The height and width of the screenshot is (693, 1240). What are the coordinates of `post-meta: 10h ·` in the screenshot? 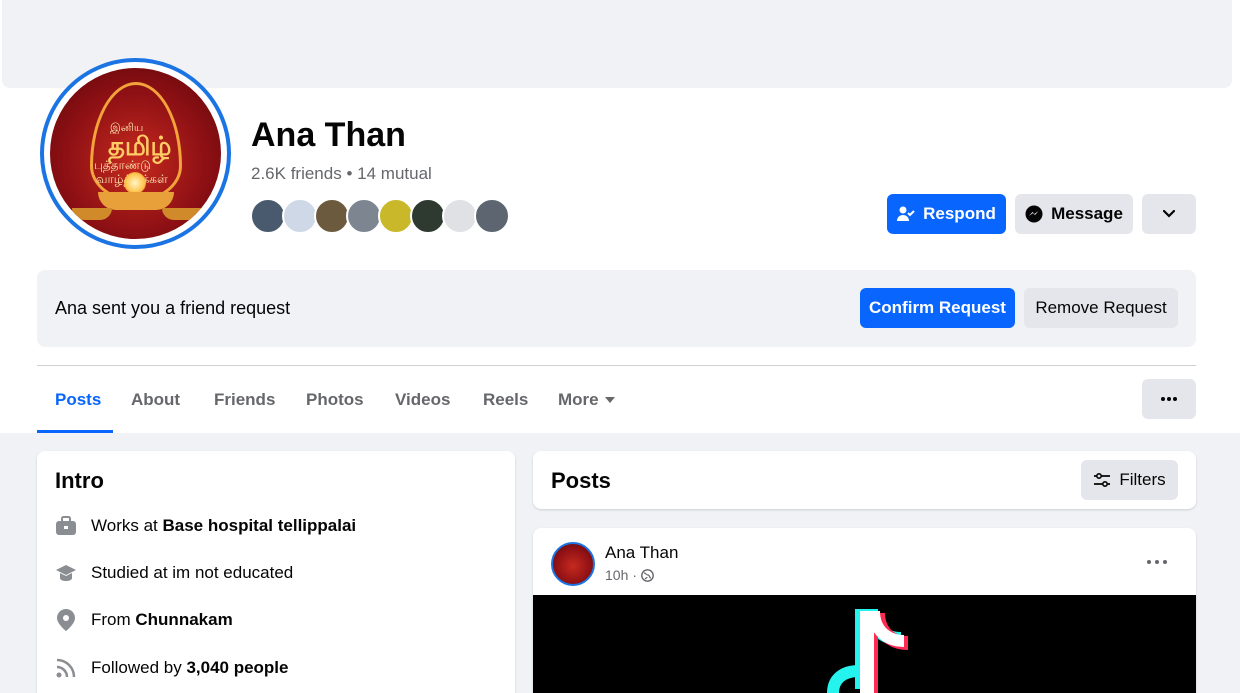 It's located at (629, 575).